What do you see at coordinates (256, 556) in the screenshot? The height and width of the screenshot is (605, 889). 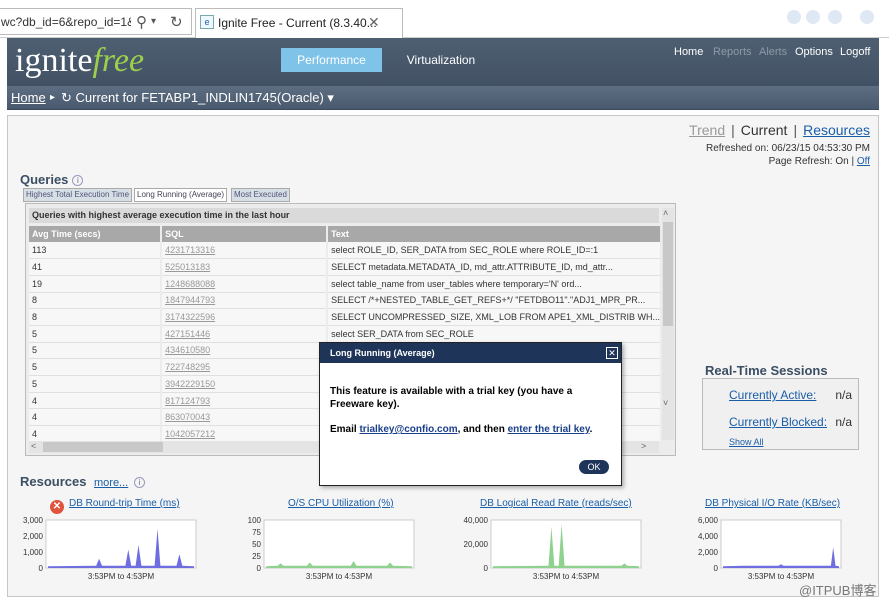 I see `y-tick-label: 25` at bounding box center [256, 556].